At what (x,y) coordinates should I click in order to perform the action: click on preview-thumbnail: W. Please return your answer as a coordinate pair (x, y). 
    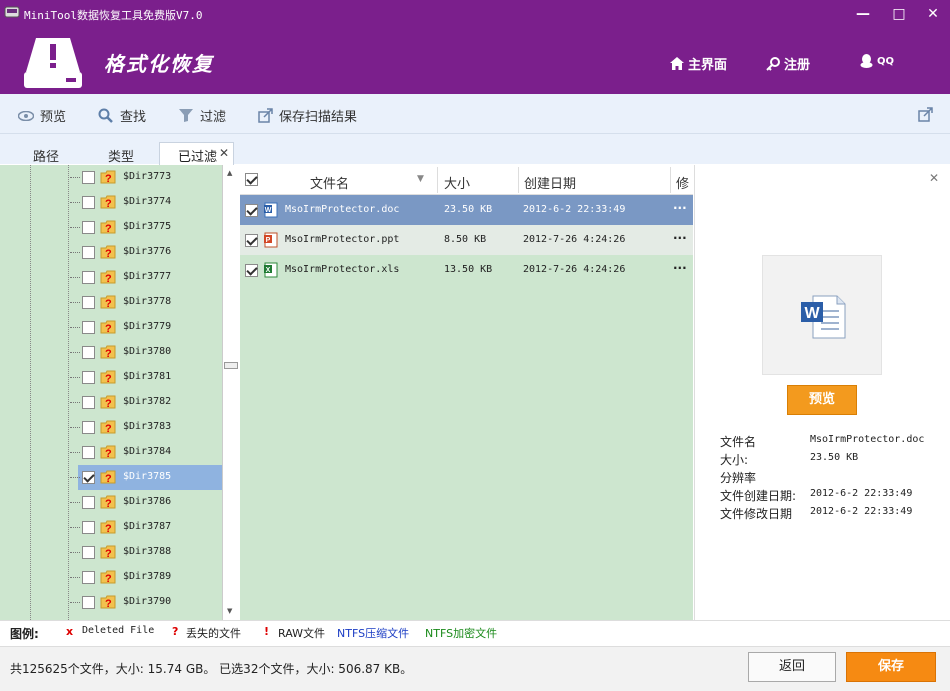
    Looking at the image, I should click on (822, 315).